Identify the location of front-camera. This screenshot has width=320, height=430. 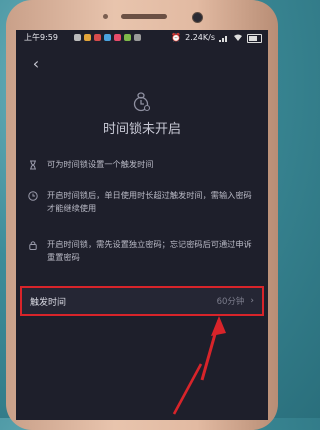
(197, 17).